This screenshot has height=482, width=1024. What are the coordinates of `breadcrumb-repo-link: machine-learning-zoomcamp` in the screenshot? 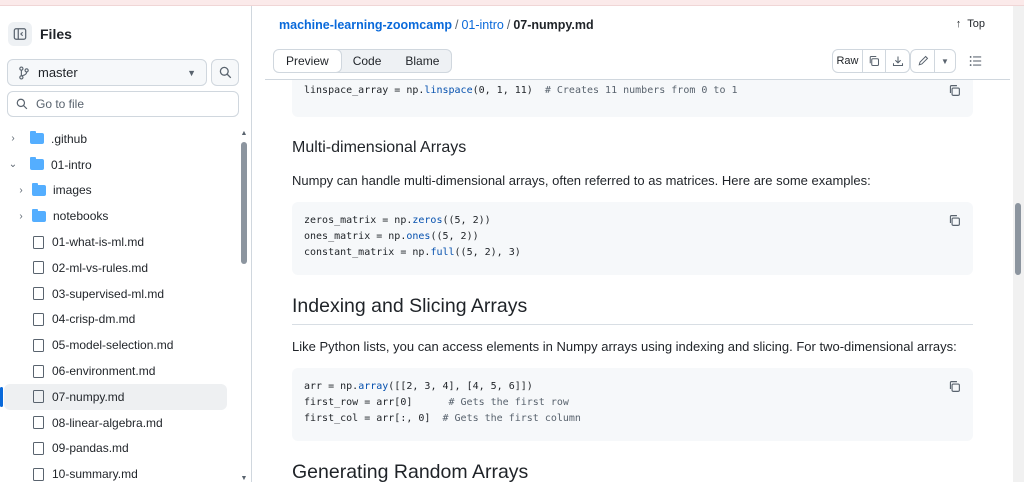 It's located at (365, 25).